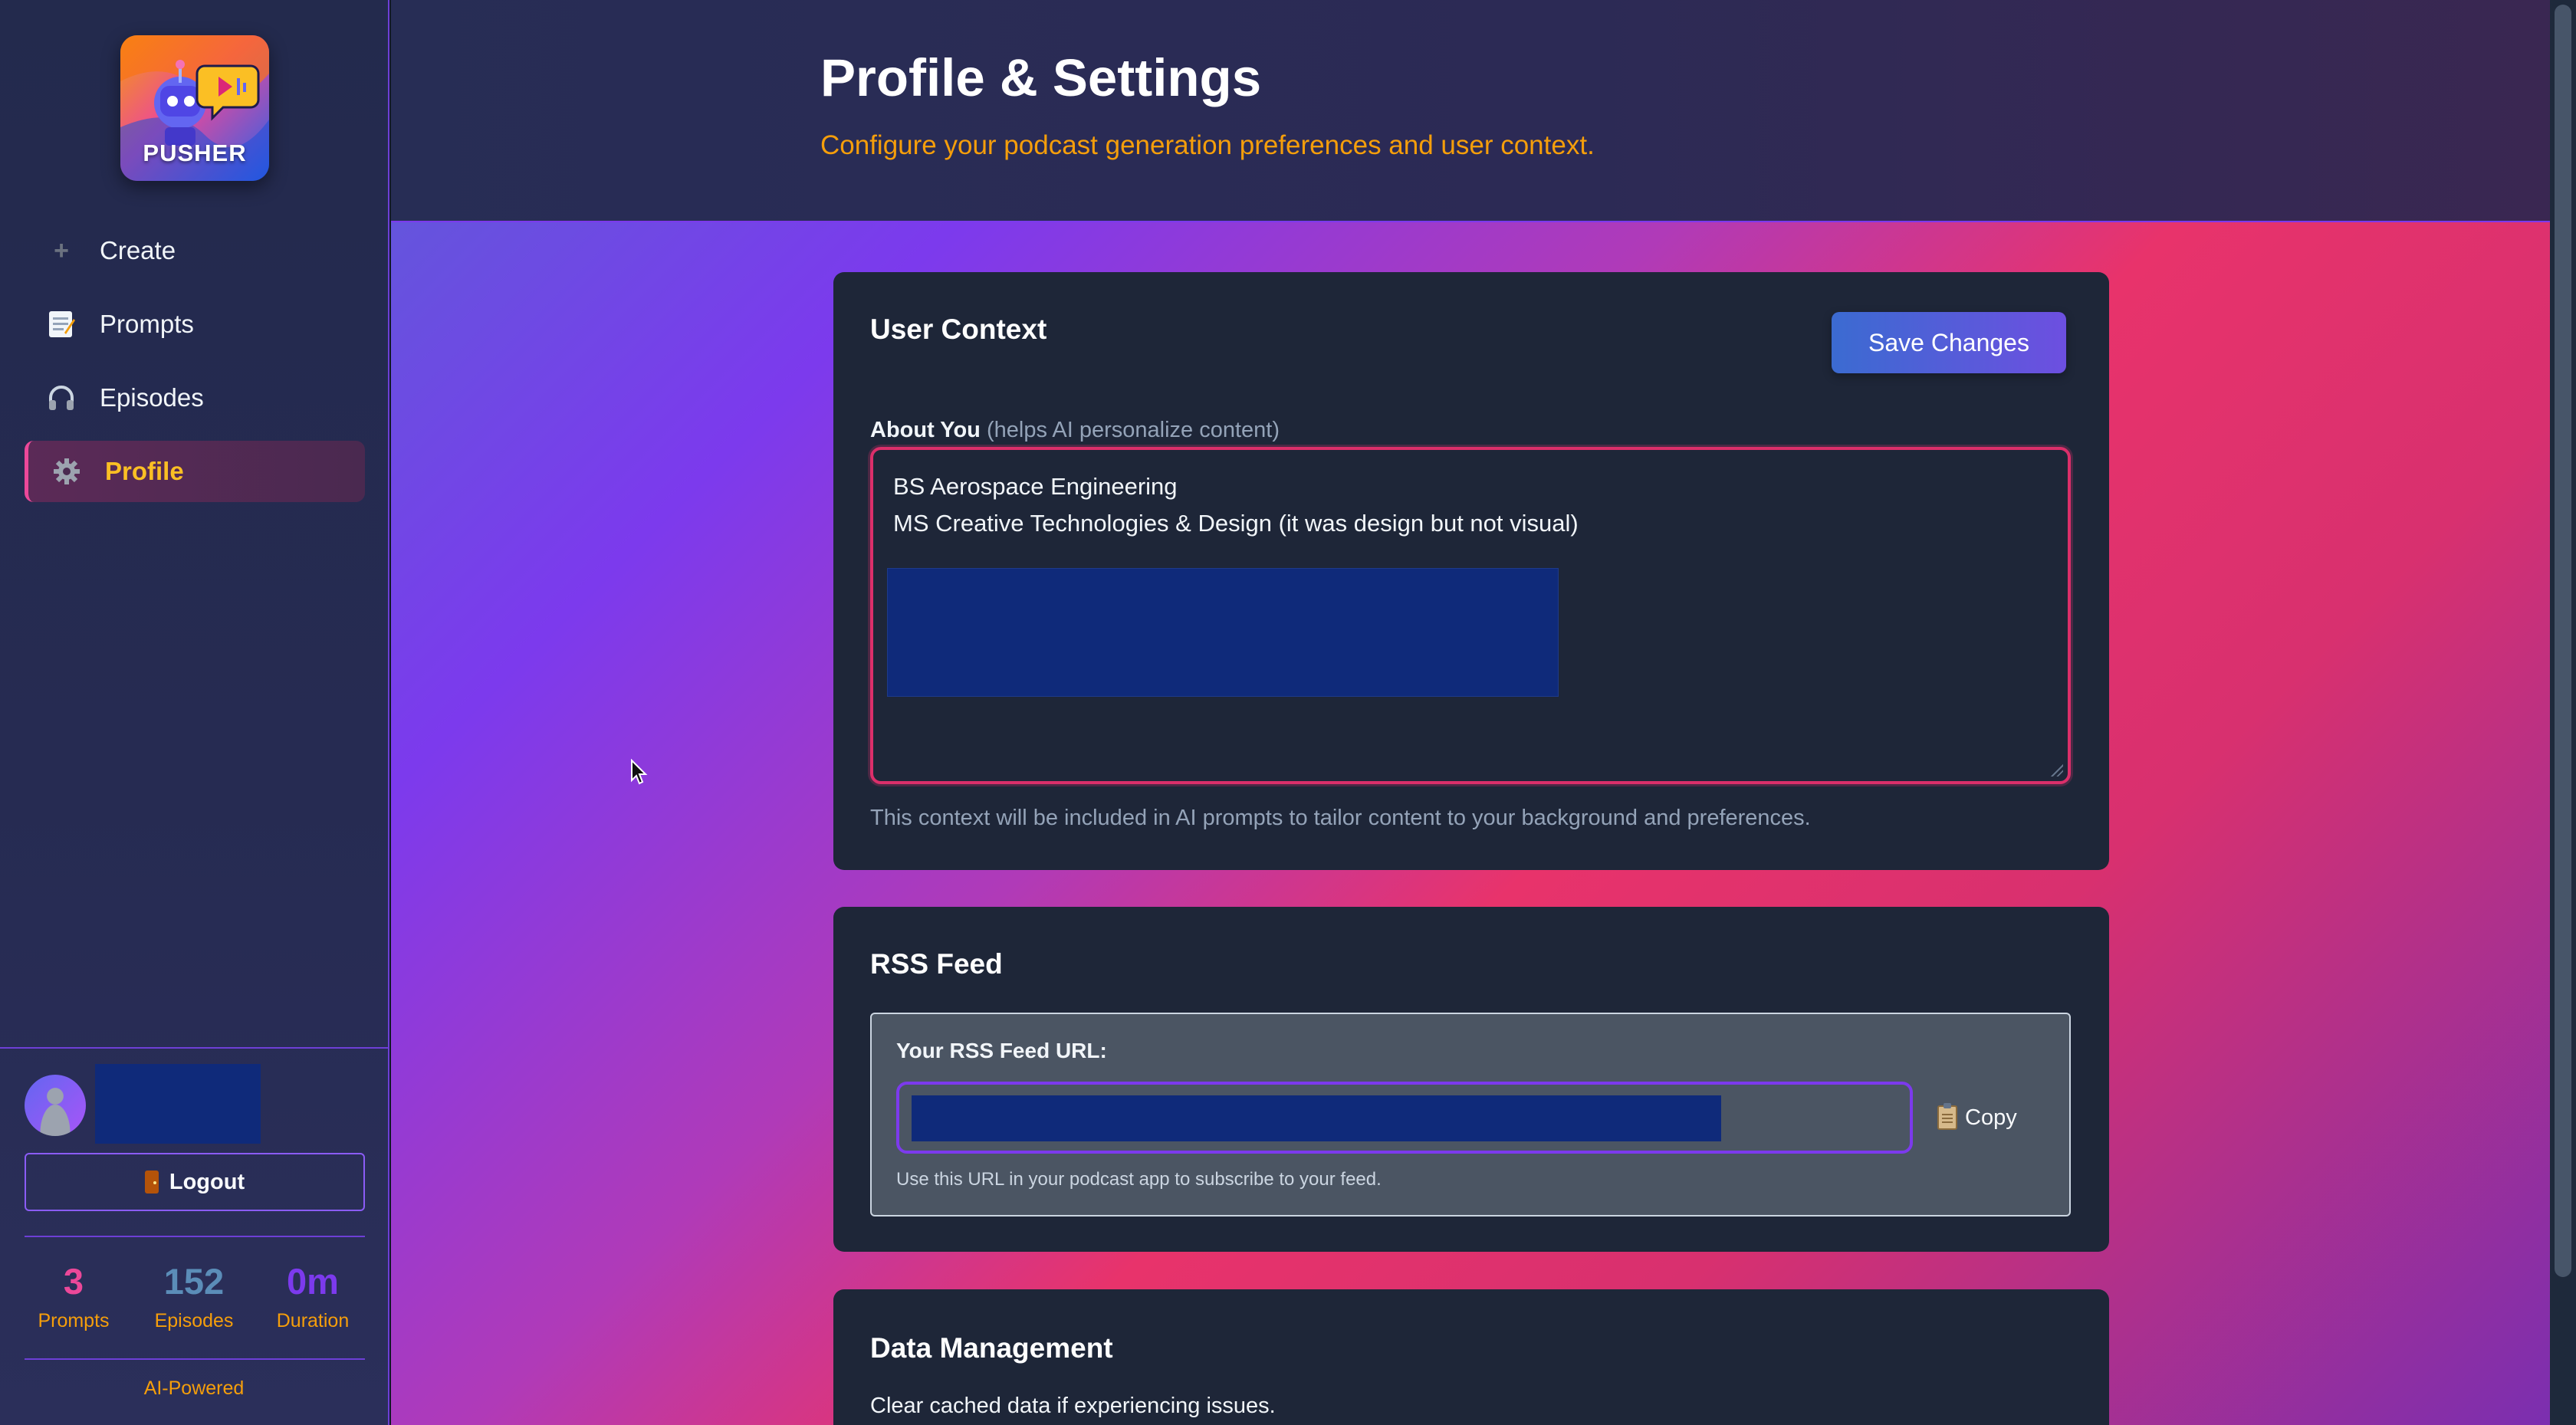 This screenshot has width=2576, height=1425. I want to click on logout-button: Logout, so click(195, 1182).